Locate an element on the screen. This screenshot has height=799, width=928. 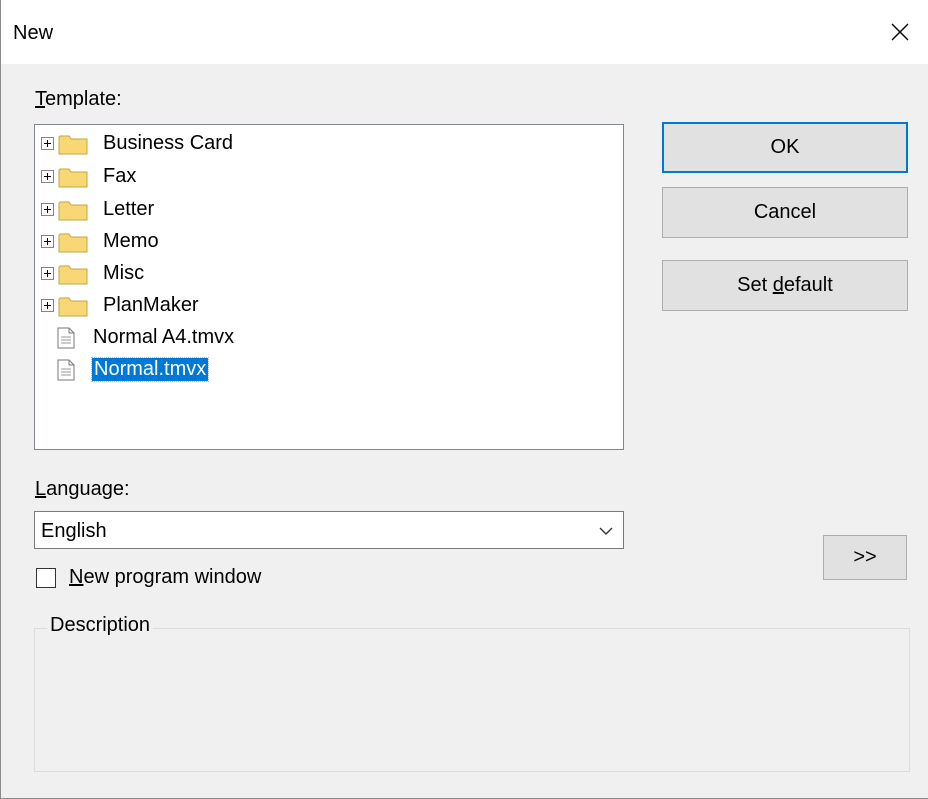
tree-item-label: Business Card is located at coordinates (168, 143).